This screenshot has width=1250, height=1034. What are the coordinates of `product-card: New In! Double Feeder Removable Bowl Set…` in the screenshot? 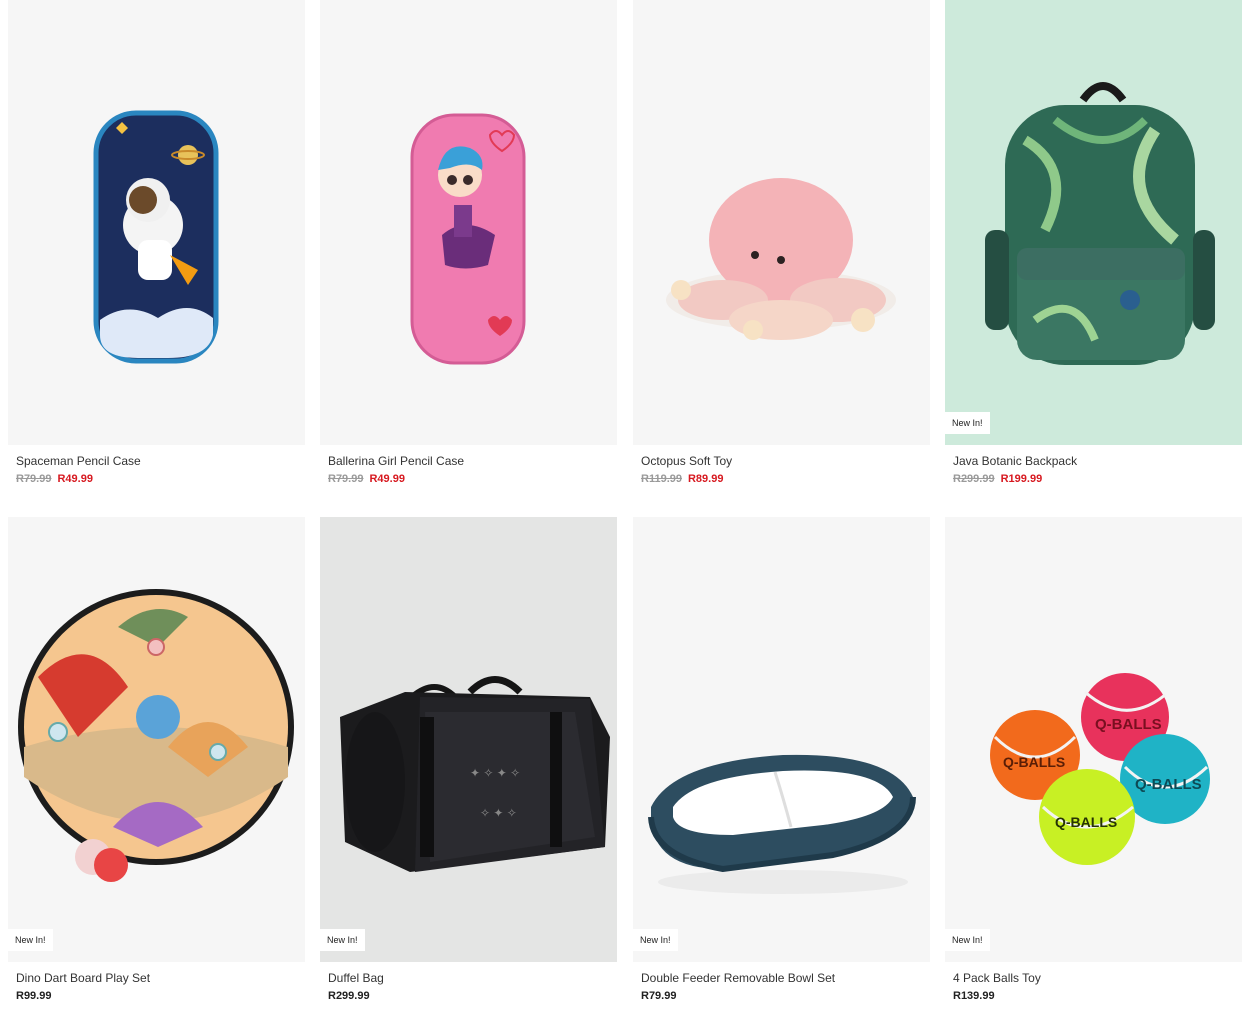 It's located at (781, 759).